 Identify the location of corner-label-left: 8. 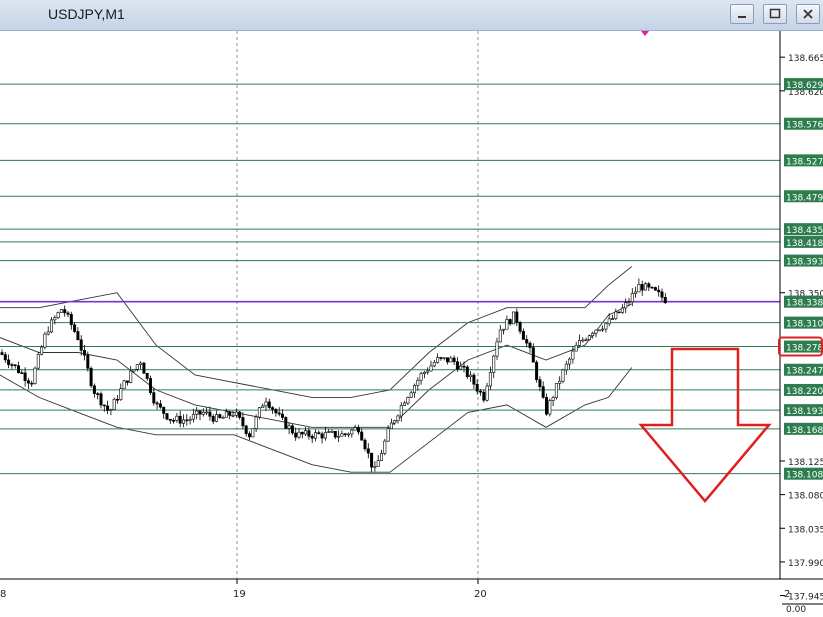
(3, 594).